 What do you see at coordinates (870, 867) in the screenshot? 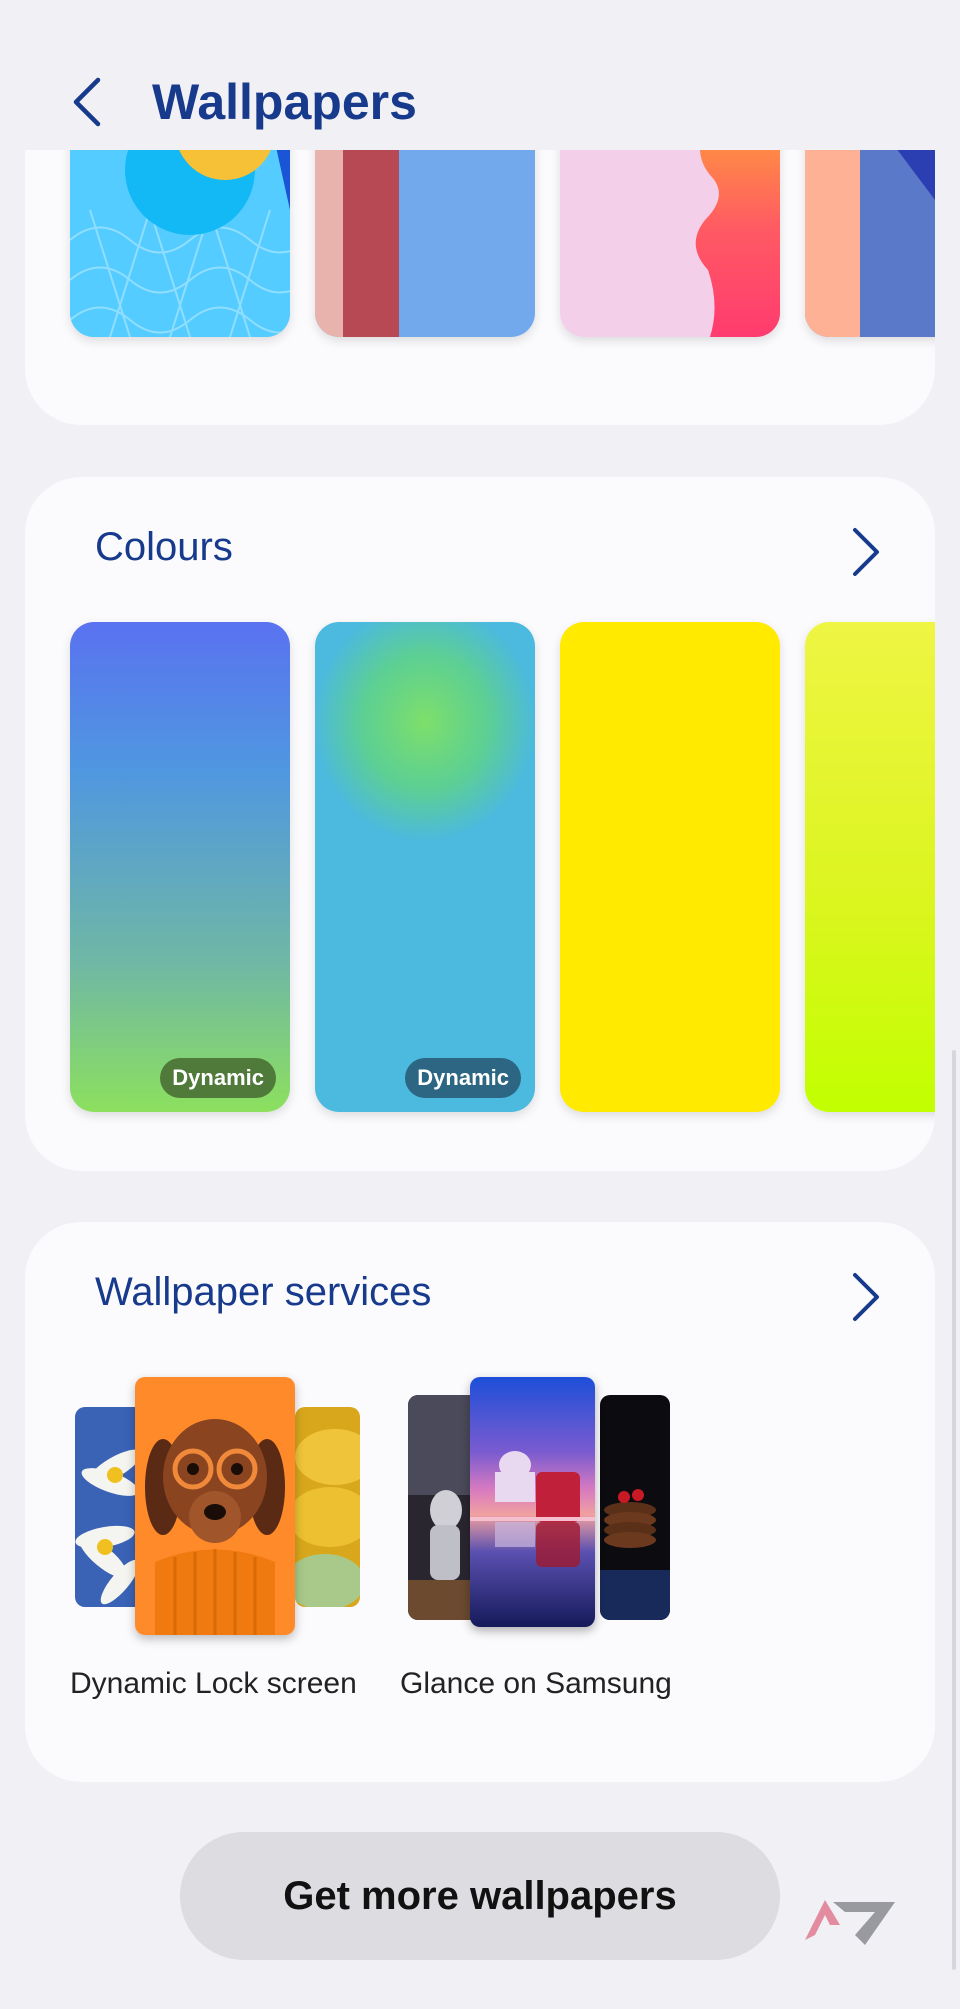
I see `colour-thumb-lime` at bounding box center [870, 867].